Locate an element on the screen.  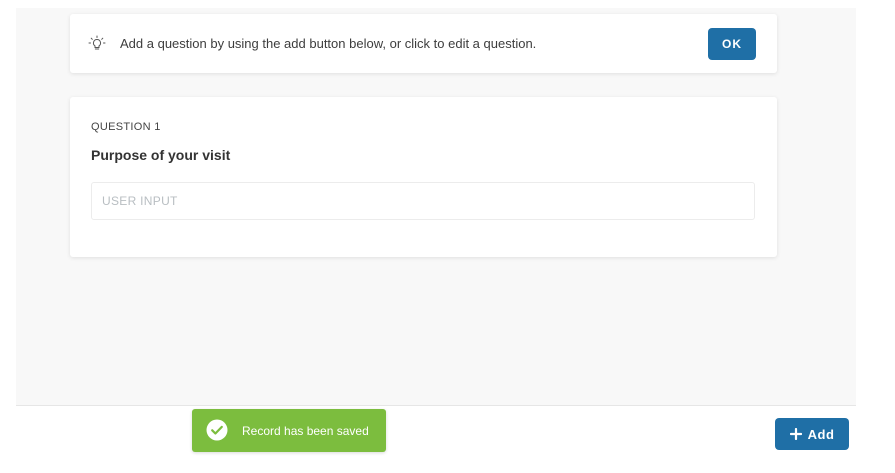
ok-button: OK is located at coordinates (732, 44).